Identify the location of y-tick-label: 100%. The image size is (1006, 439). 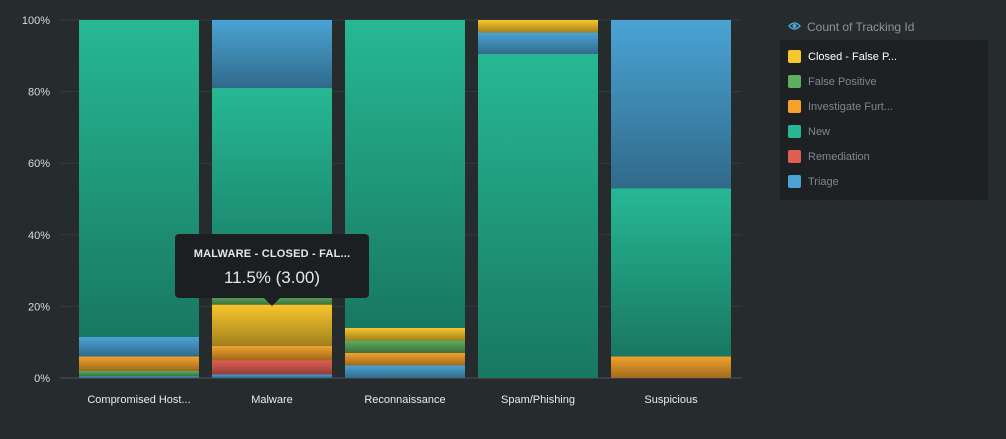
(36, 21).